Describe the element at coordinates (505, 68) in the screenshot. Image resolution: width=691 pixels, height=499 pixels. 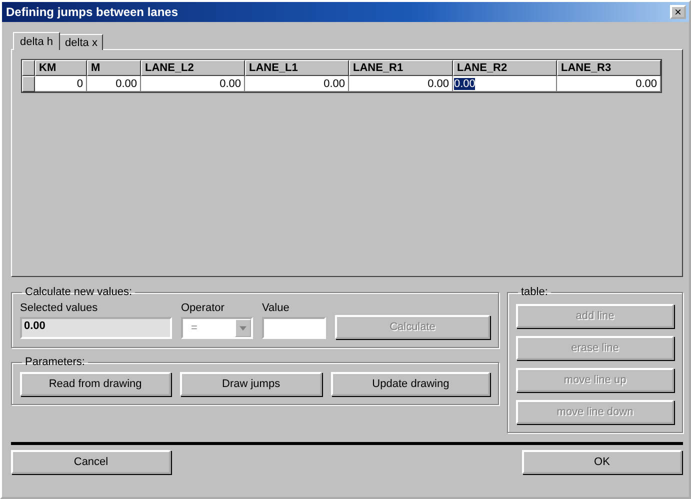
I see `column-header: LANE_R2` at that location.